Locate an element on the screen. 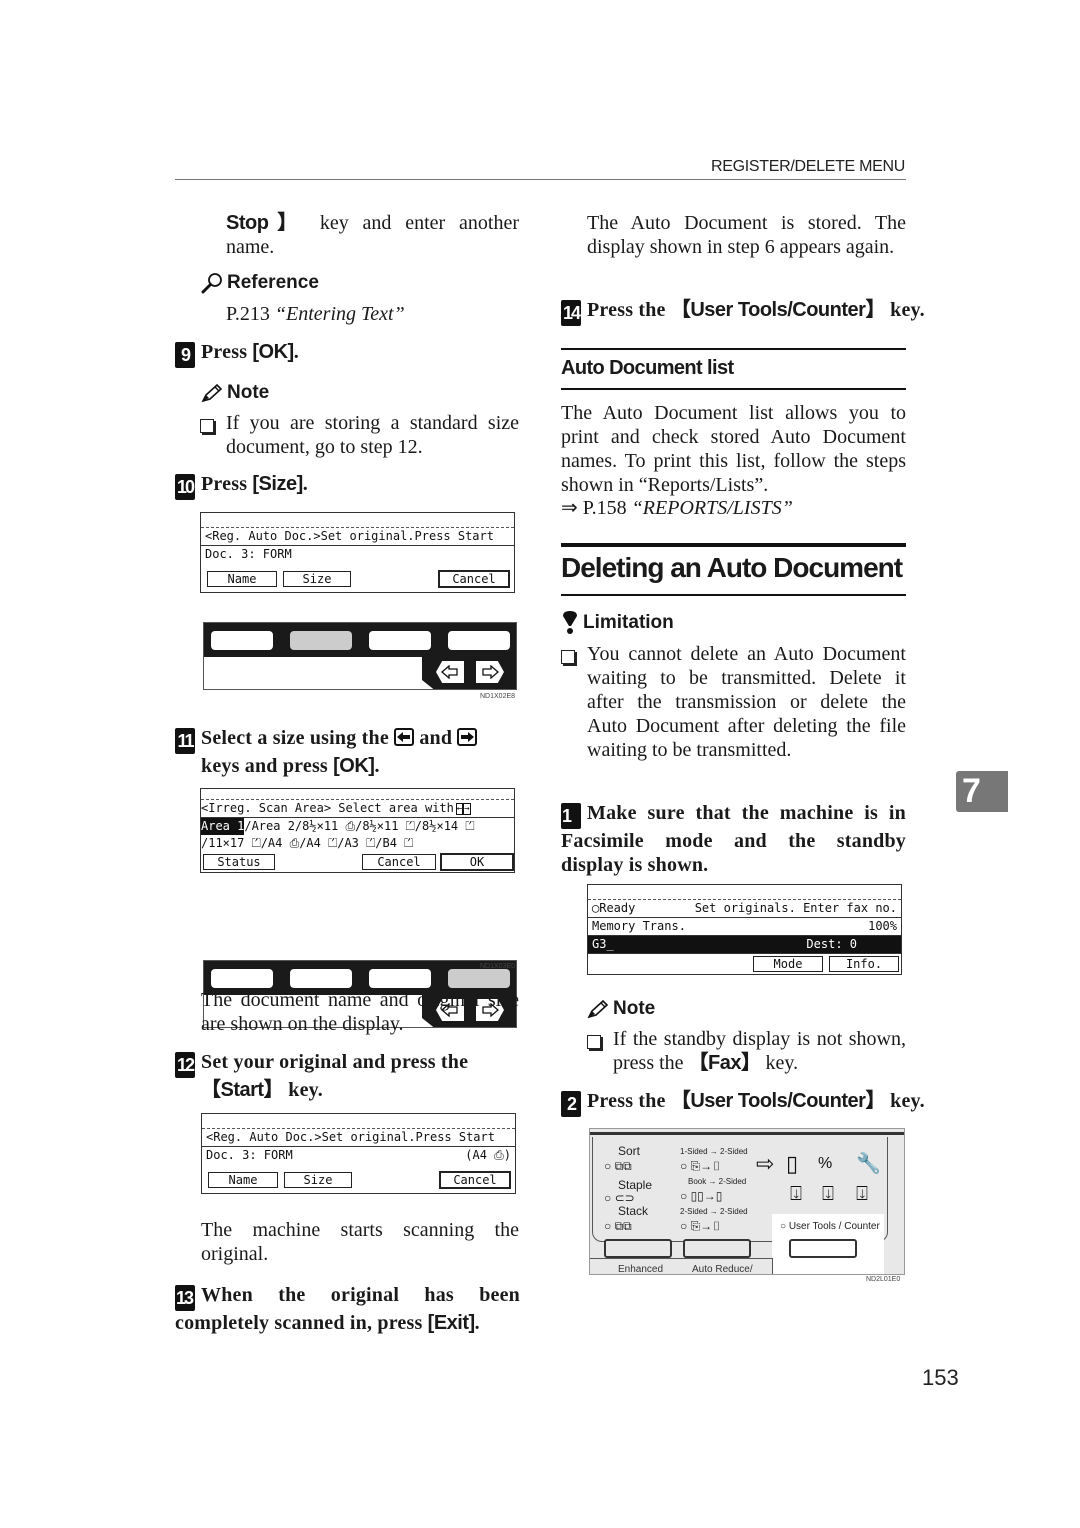 This screenshot has width=1080, height=1528. subsection-heading: Auto Document list is located at coordinates (647, 368).